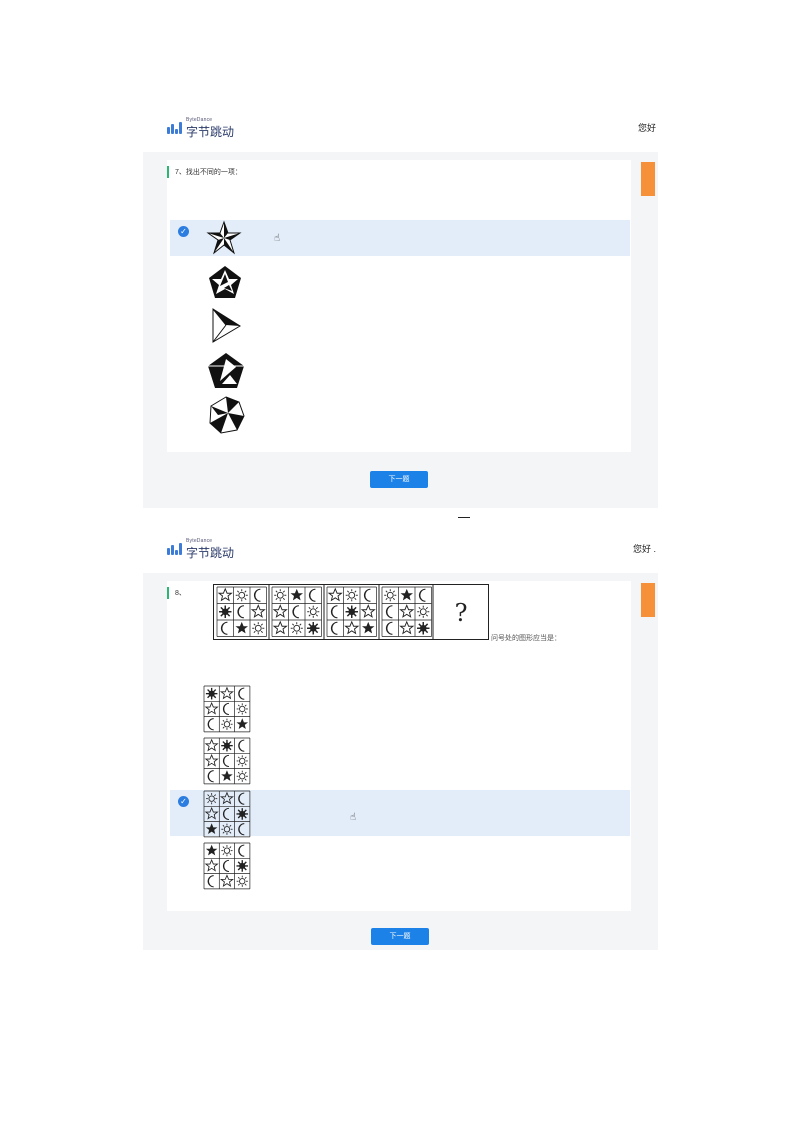 The width and height of the screenshot is (800, 1132). I want to click on top-bar: ByteDance 字节跳动 您好 ., so click(400, 549).